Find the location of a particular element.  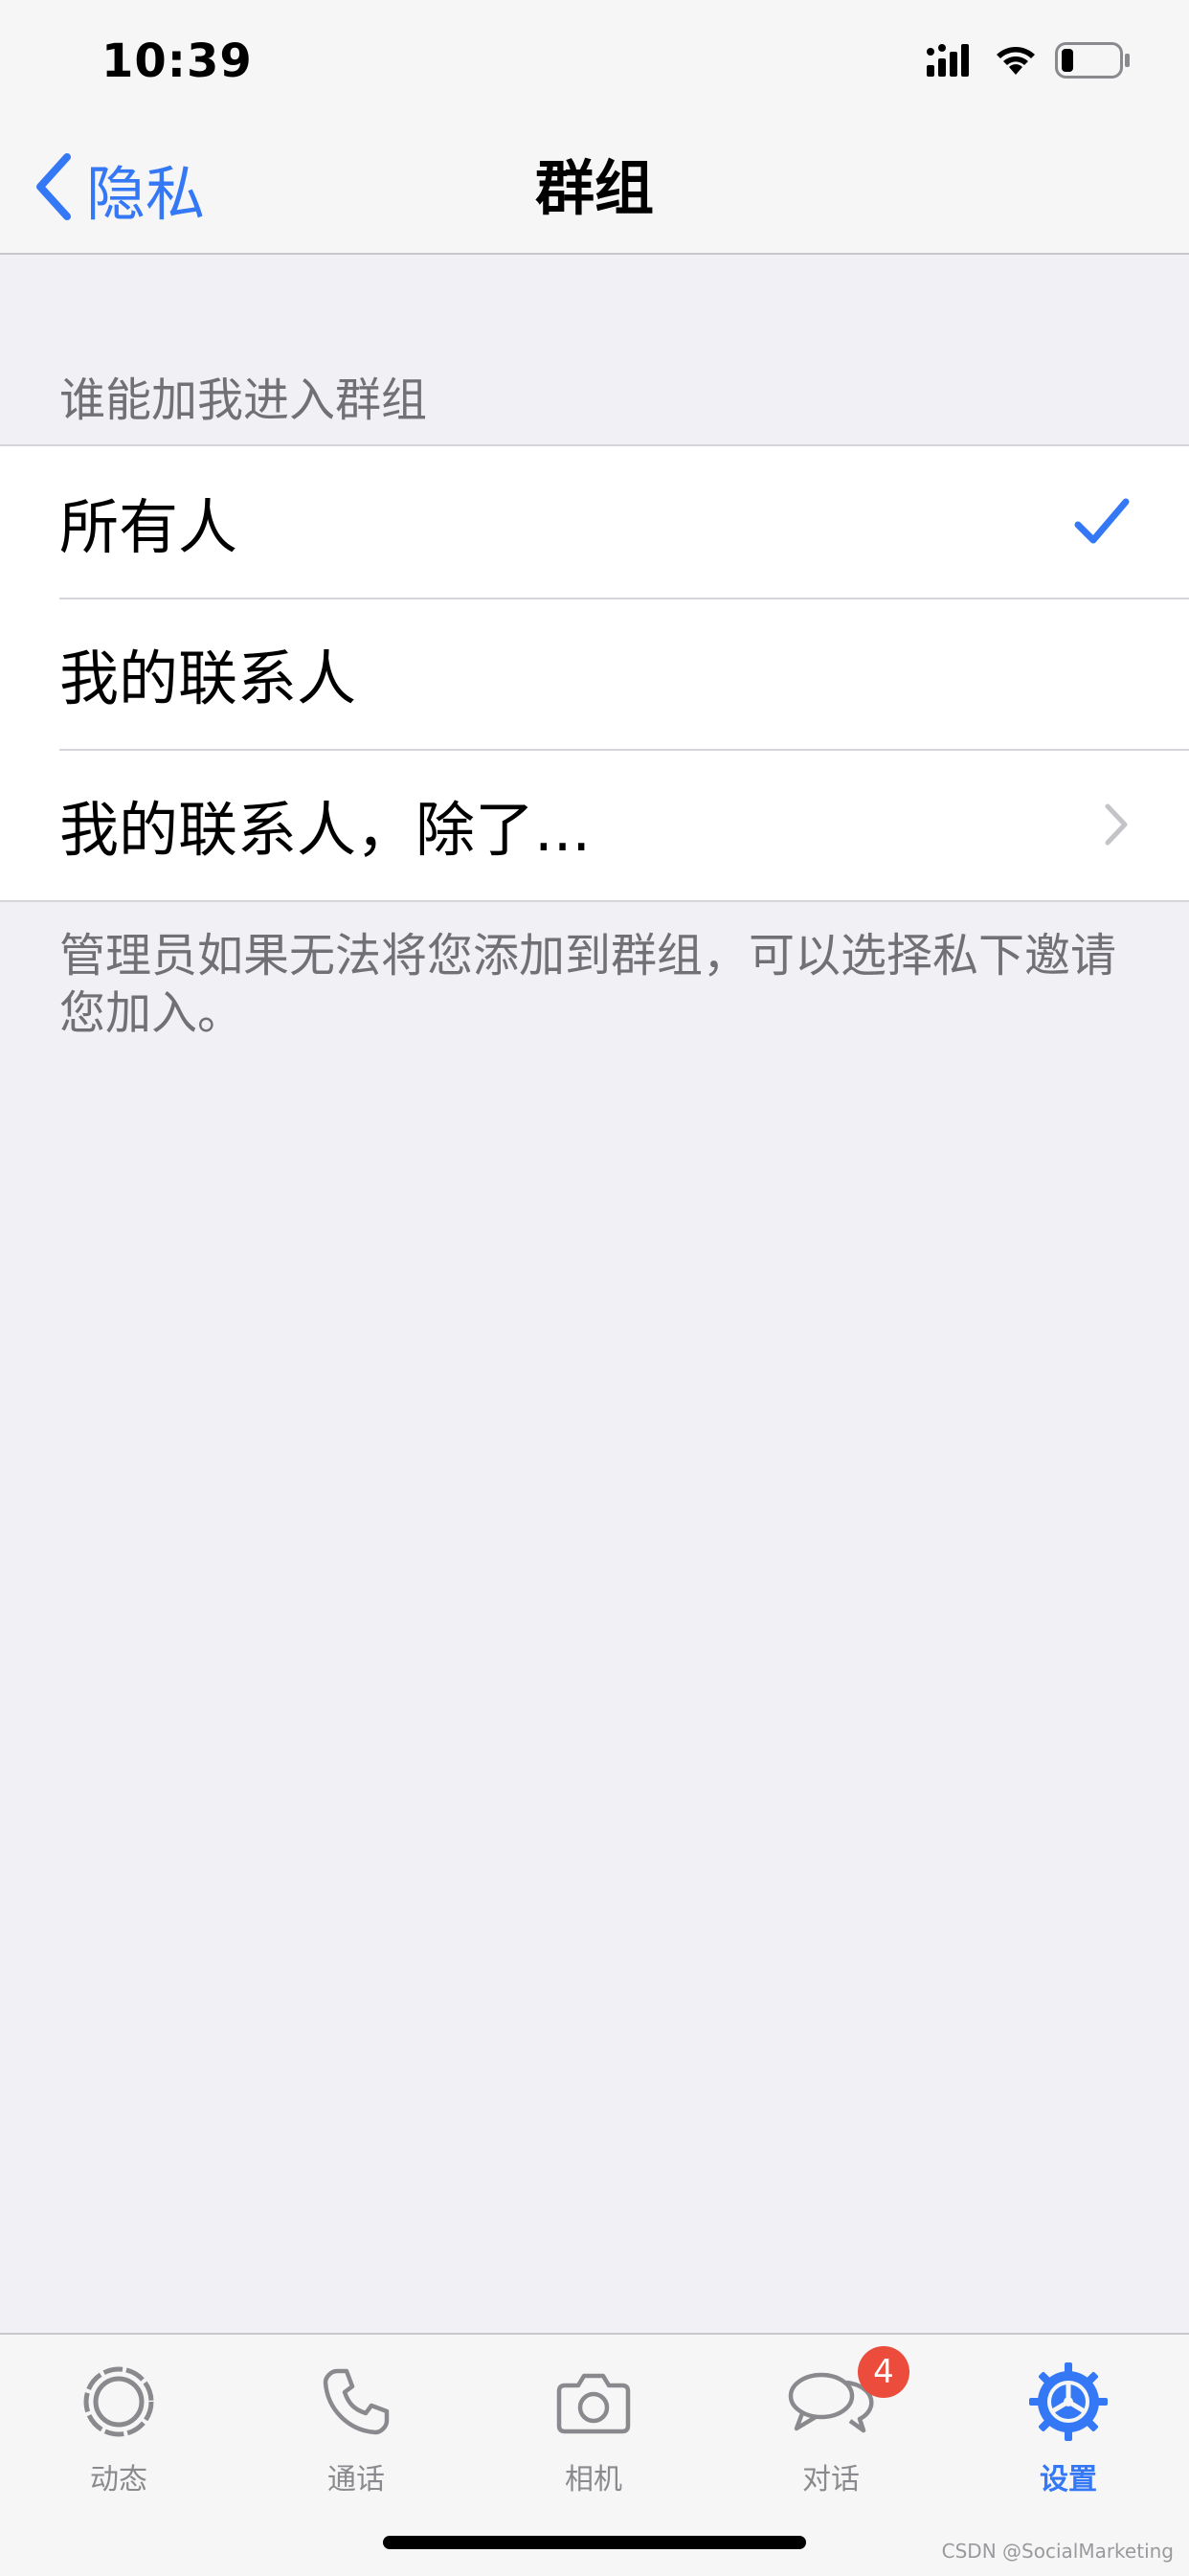

tab-chats: 4 对话 is located at coordinates (831, 2426).